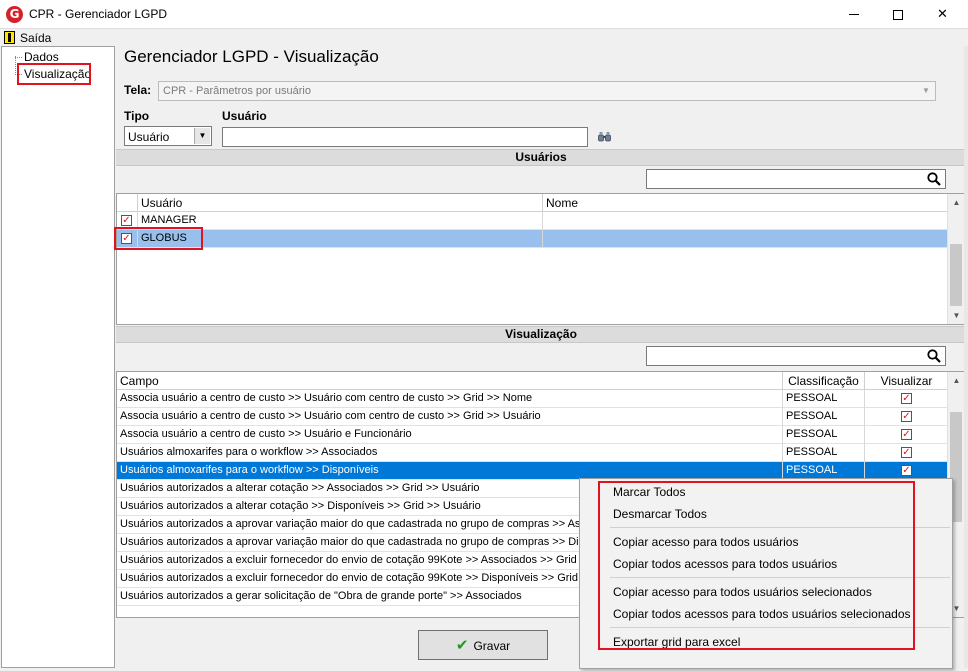 This screenshot has height=671, width=968. I want to click on visualizacao-grid-header: Campo Classificação Visualizar, so click(533, 381).